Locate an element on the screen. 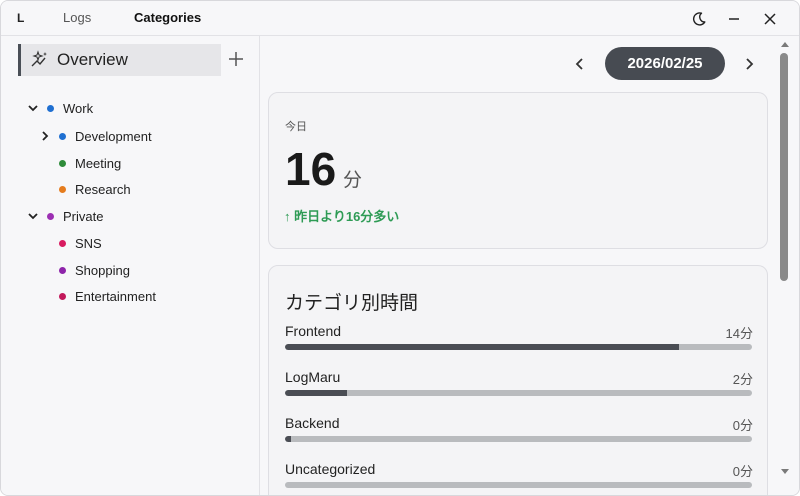 This screenshot has height=496, width=800. sidebar-item-sns: SNS is located at coordinates (70, 243).